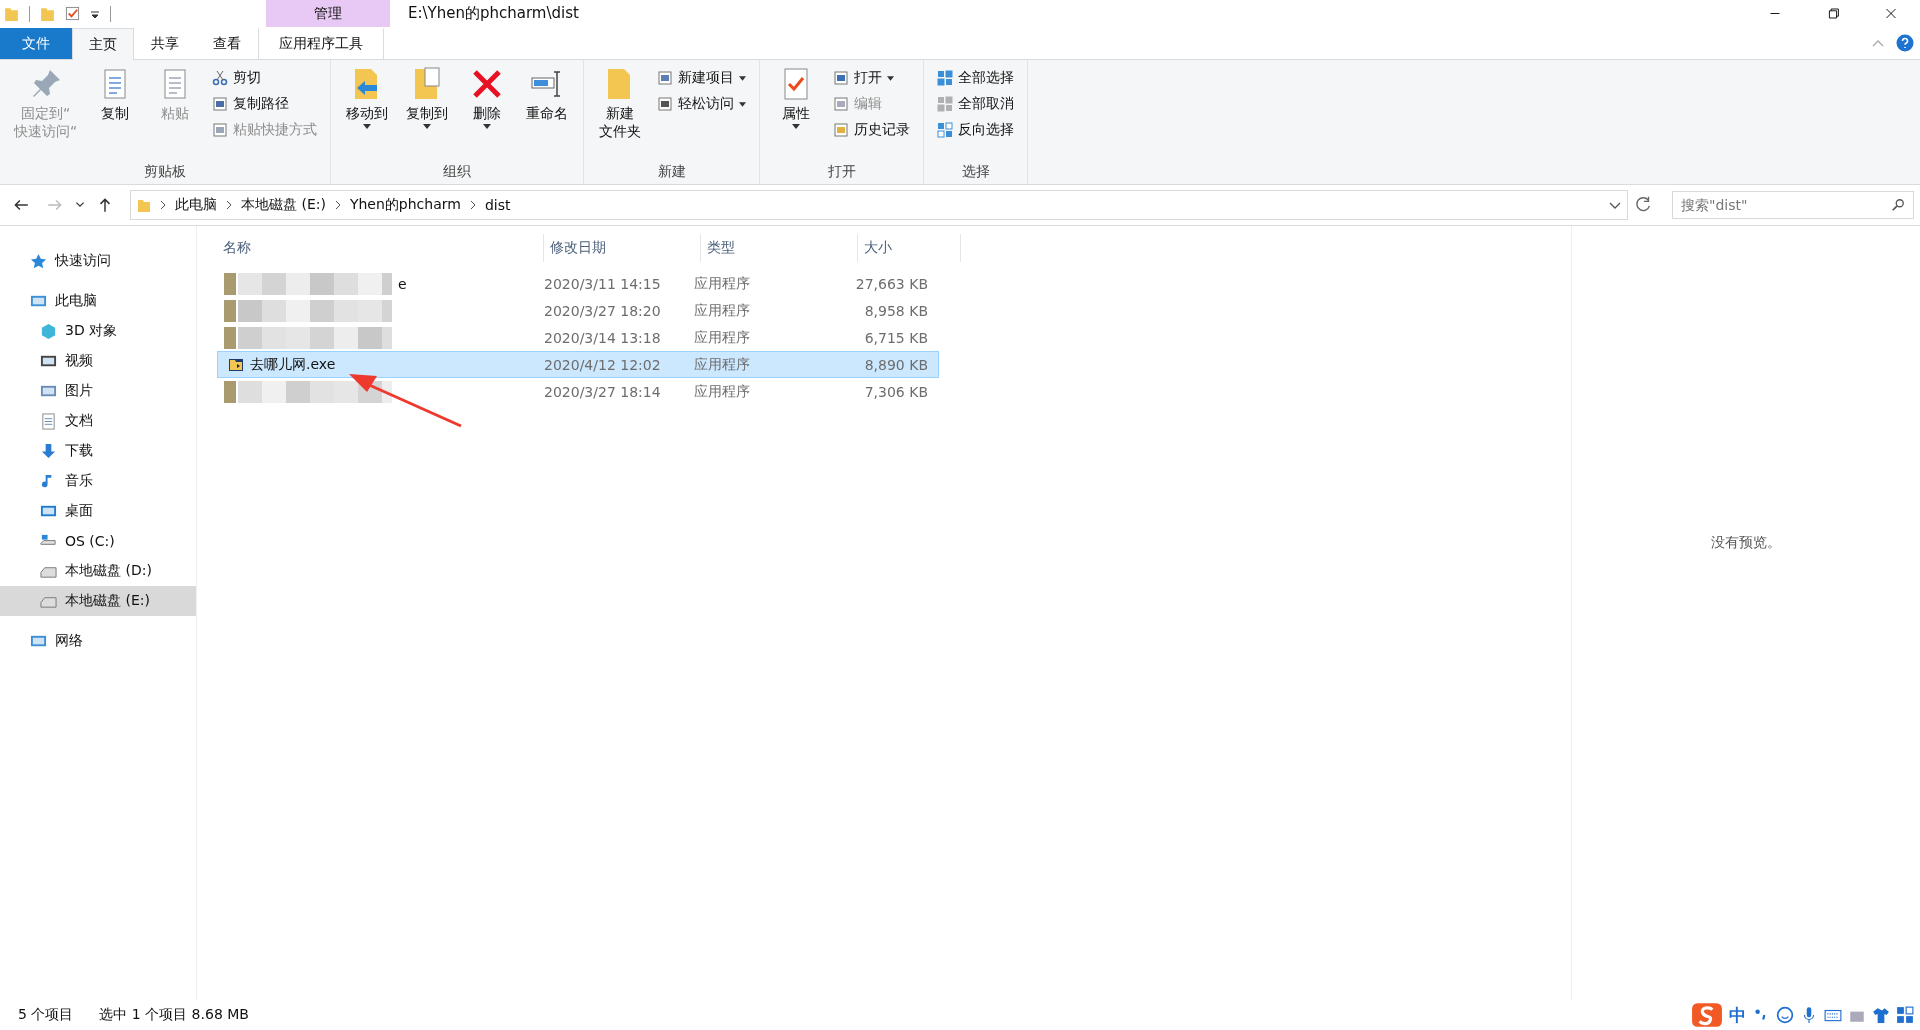 This screenshot has height=1030, width=1920. Describe the element at coordinates (602, 311) in the screenshot. I see `table-cell-text: 2020/3/27 18:20` at that location.